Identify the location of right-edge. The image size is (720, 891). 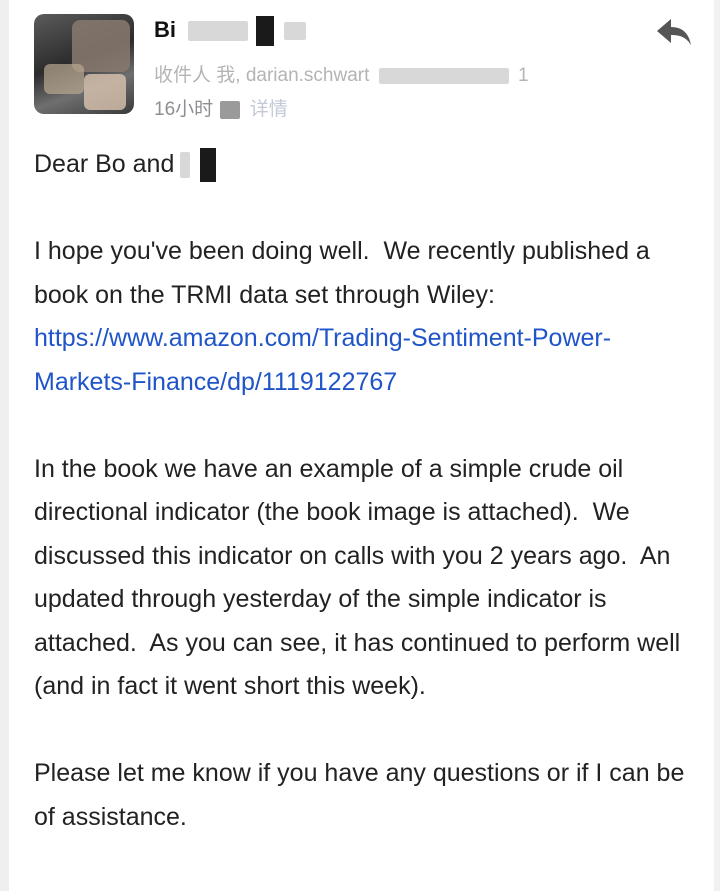
(717, 445).